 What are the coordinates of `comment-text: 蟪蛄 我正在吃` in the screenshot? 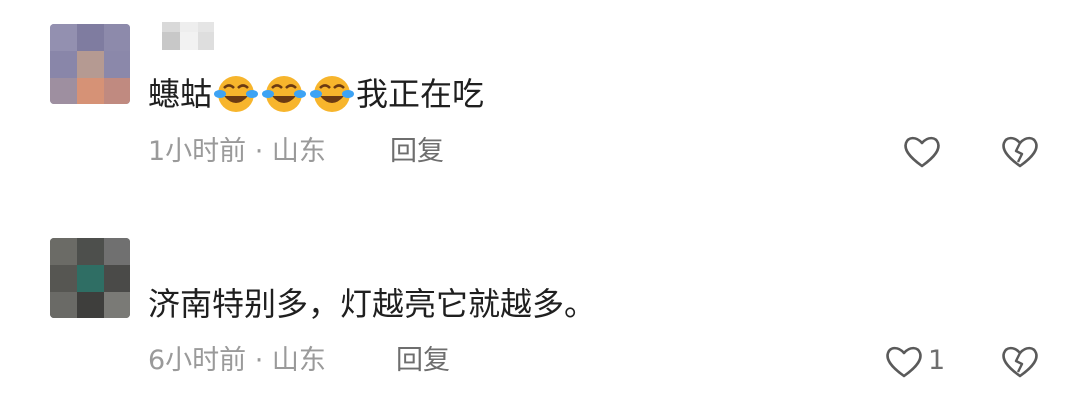 It's located at (316, 94).